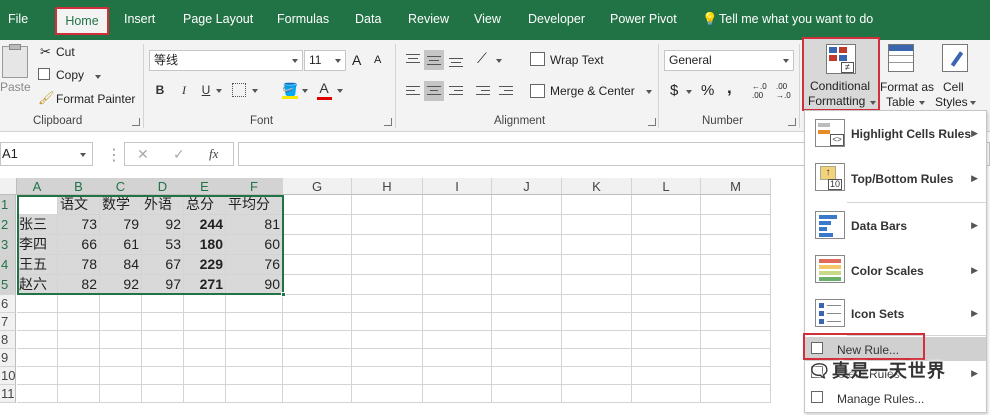 The width and height of the screenshot is (990, 415). Describe the element at coordinates (15, 87) in the screenshot. I see `paste-button: Paste` at that location.